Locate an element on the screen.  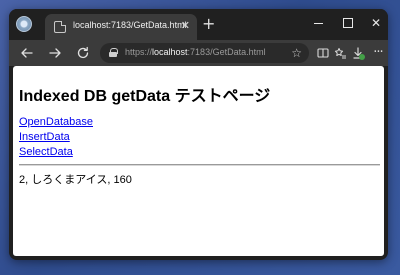
tab-bar: localhost:7183/GetData.html ✕ + ✕ is located at coordinates (198, 24).